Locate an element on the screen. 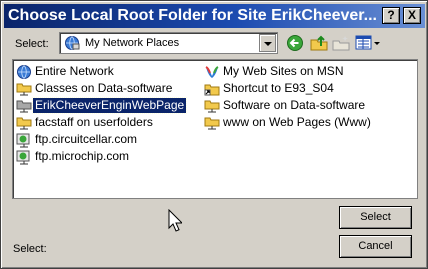 This screenshot has width=428, height=269. list-item-label: www on Web Pages (Www) is located at coordinates (297, 122).